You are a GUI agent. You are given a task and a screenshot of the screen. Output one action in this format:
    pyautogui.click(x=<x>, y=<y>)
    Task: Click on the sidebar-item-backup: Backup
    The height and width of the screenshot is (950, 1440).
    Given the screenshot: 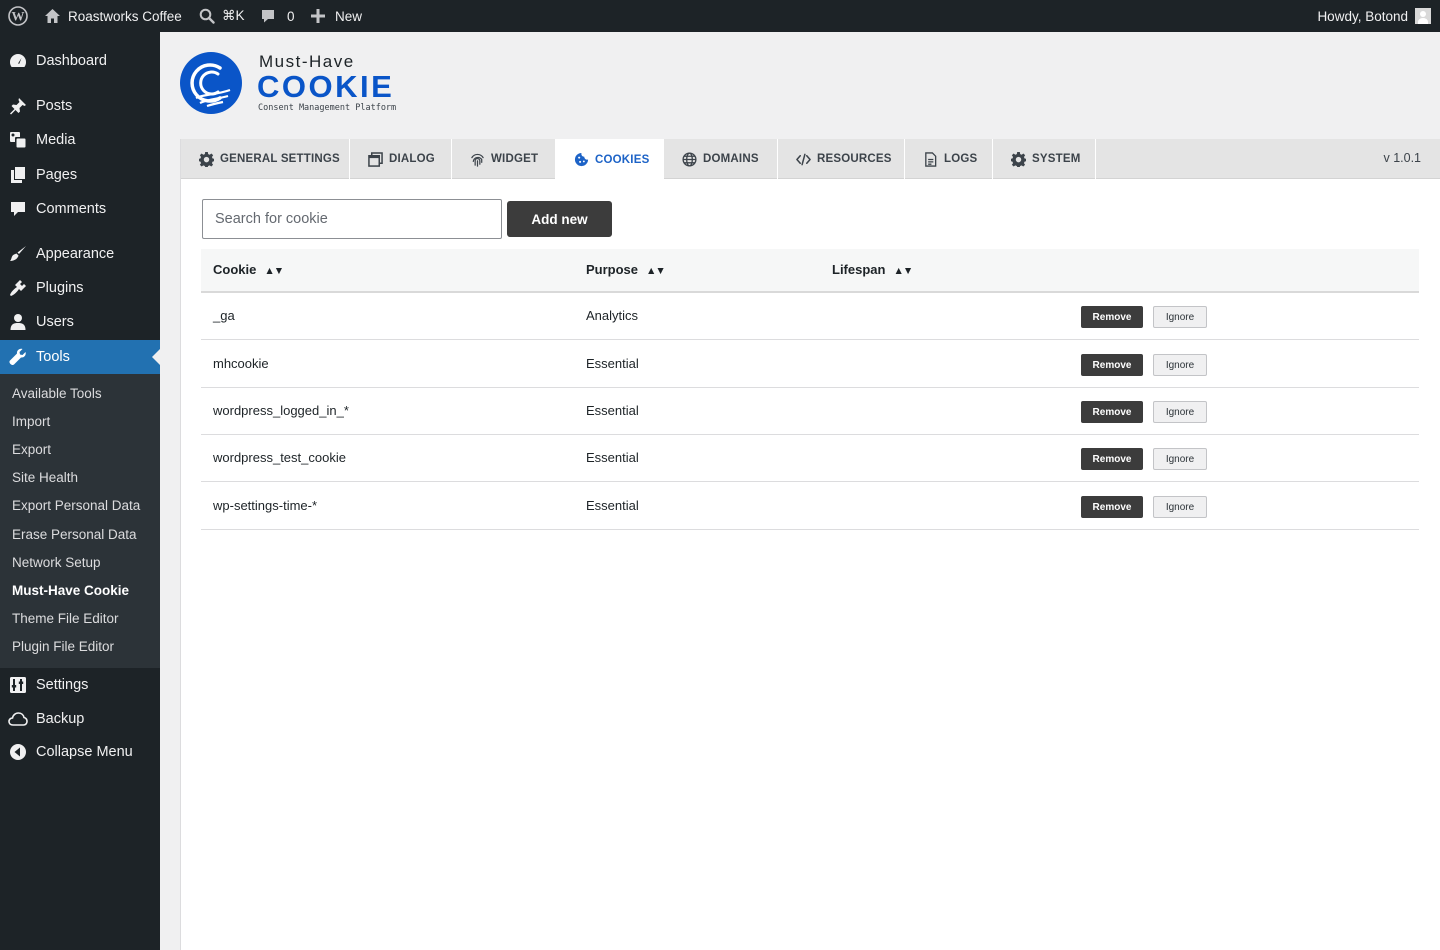 What is the action you would take?
    pyautogui.click(x=80, y=719)
    